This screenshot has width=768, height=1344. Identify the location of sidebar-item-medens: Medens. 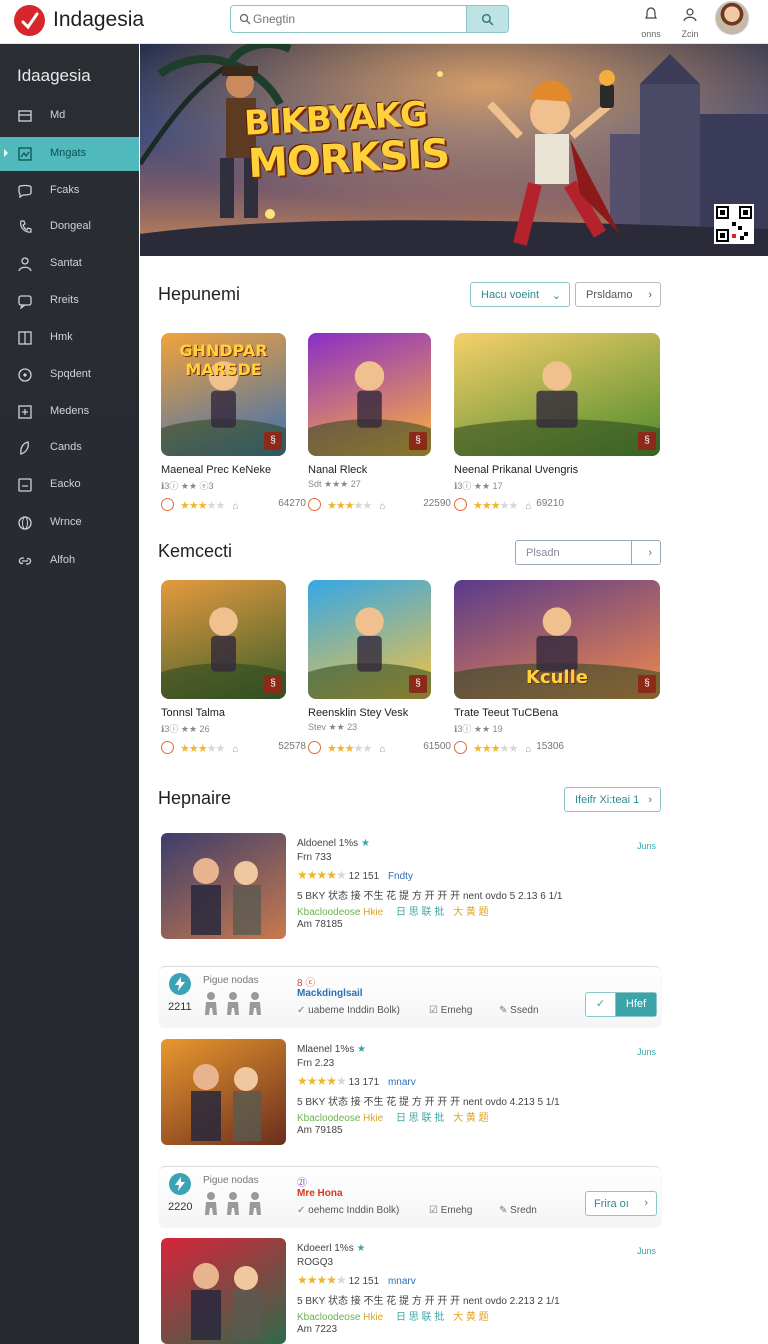
(69, 412).